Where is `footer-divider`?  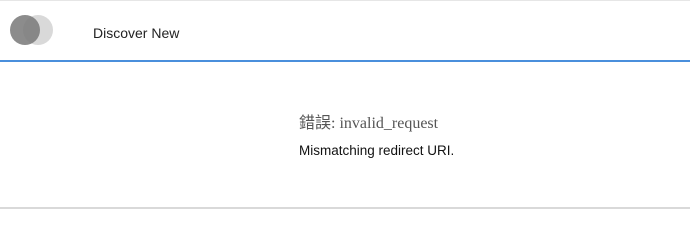
footer-divider is located at coordinates (345, 208).